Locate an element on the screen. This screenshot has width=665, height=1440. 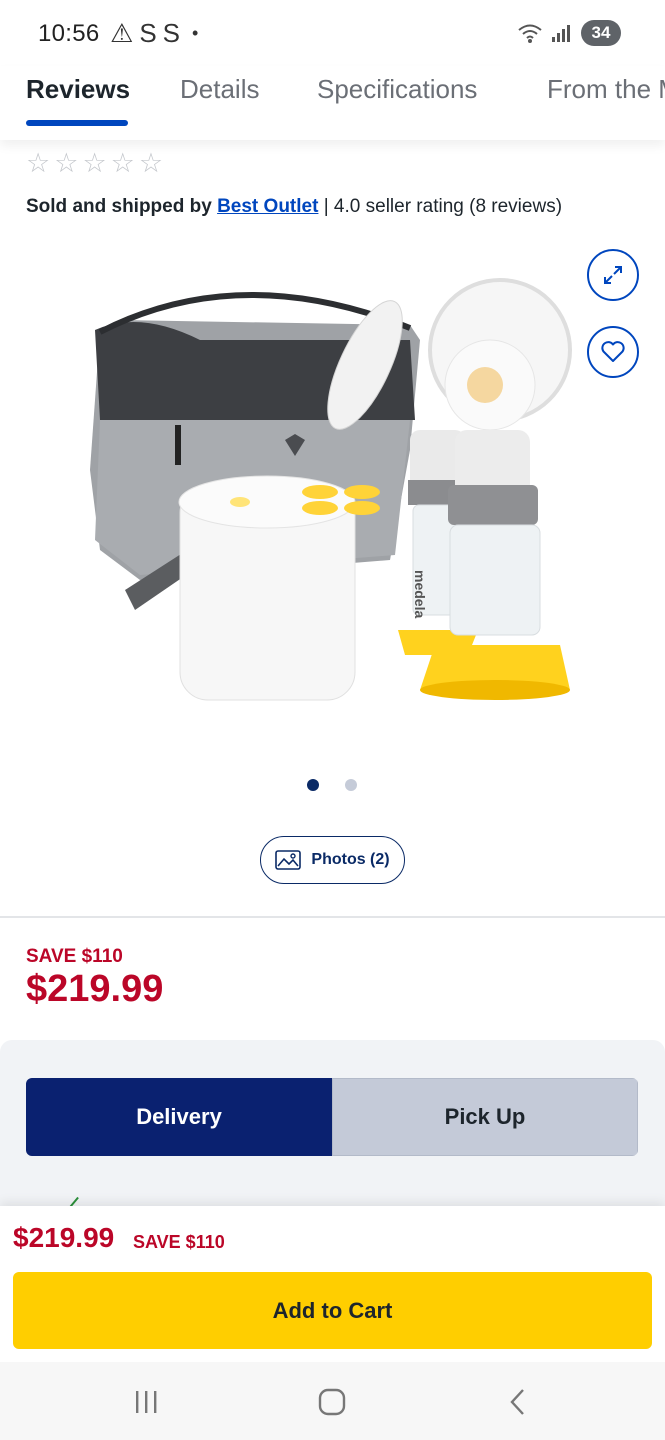
signal-icon is located at coordinates (561, 33).